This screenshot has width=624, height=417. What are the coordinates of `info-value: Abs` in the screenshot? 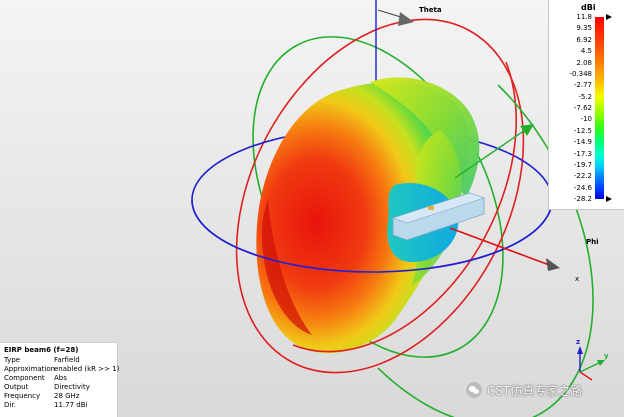 It's located at (60, 378).